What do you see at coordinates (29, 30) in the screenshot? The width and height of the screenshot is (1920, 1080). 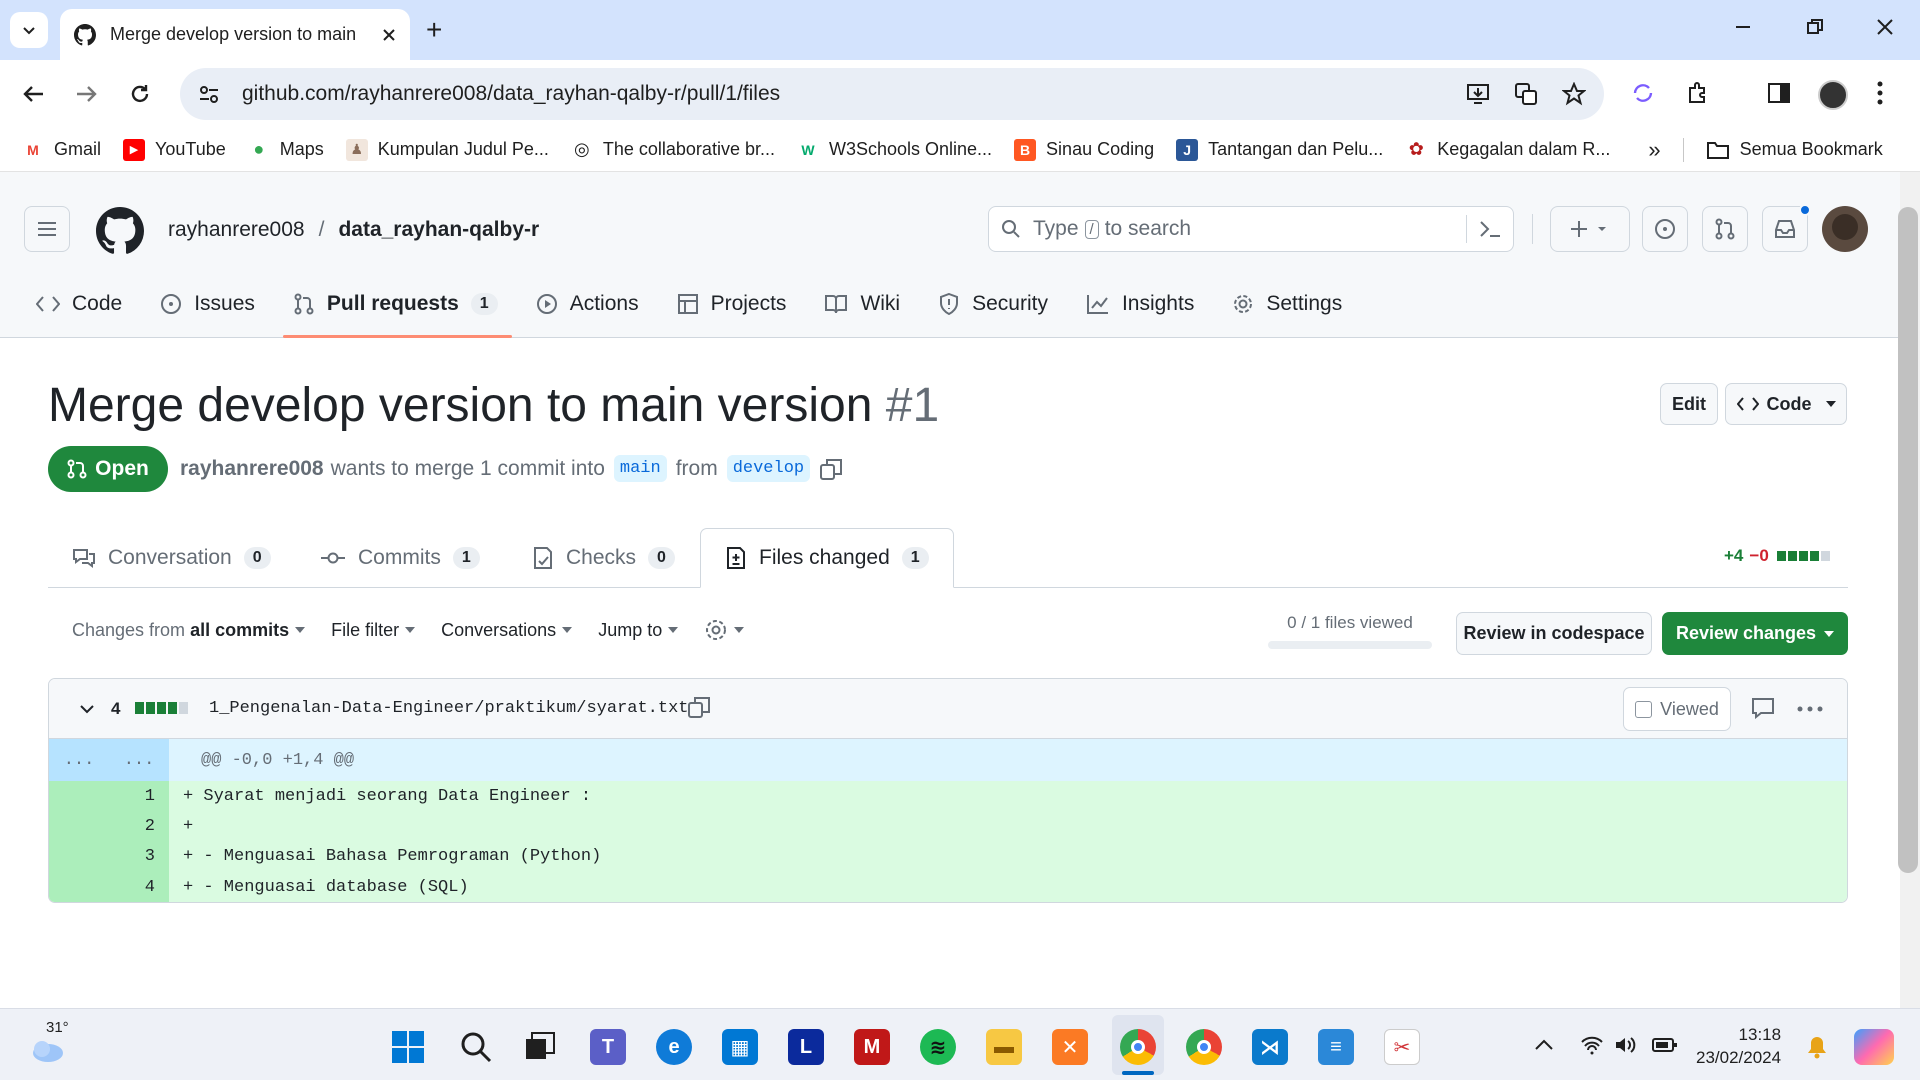 I see `tab-search-chevron-icon` at bounding box center [29, 30].